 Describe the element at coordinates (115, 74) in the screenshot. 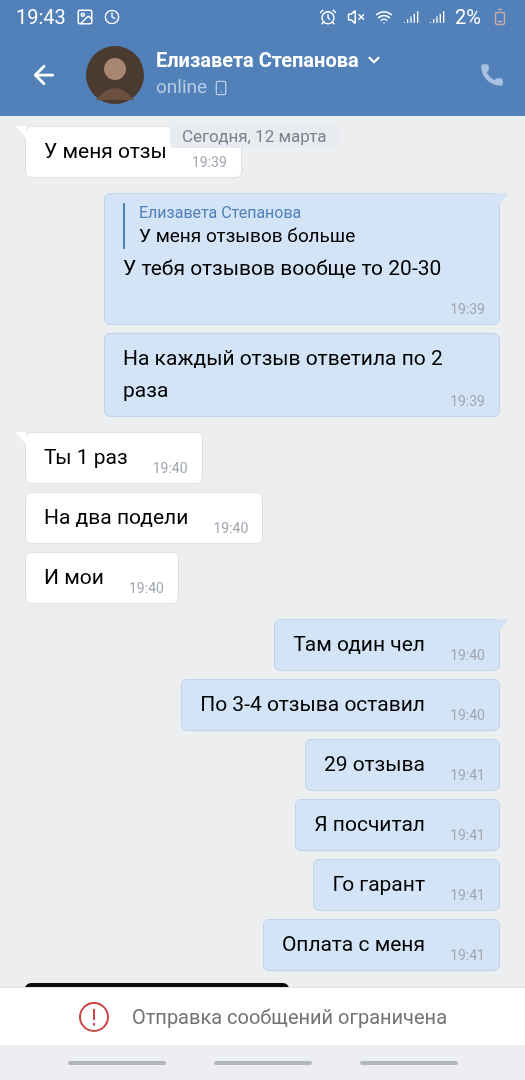

I see `avatar` at that location.